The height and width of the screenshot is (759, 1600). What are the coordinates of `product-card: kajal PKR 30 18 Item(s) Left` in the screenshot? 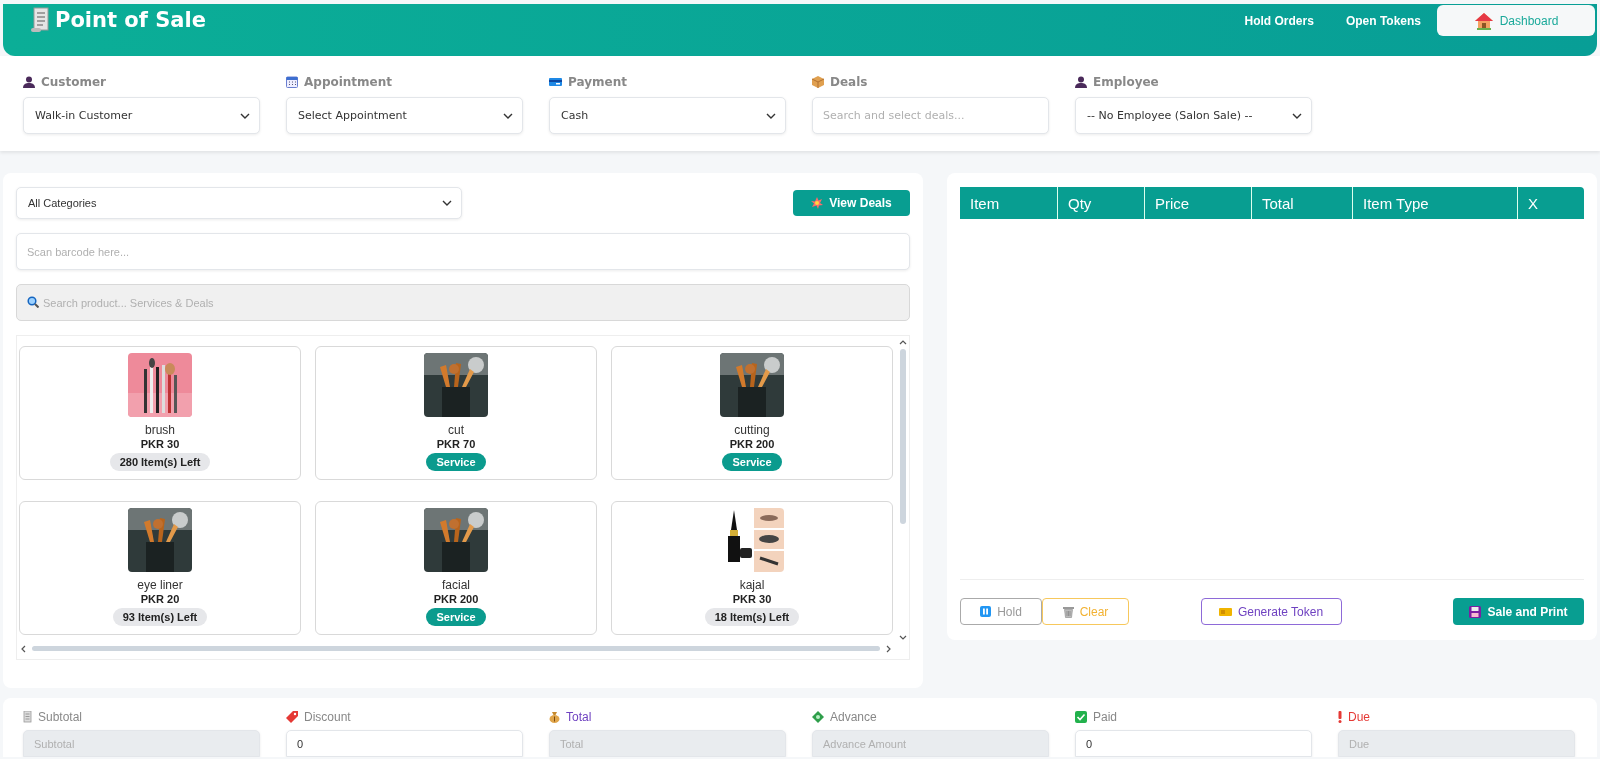 It's located at (752, 568).